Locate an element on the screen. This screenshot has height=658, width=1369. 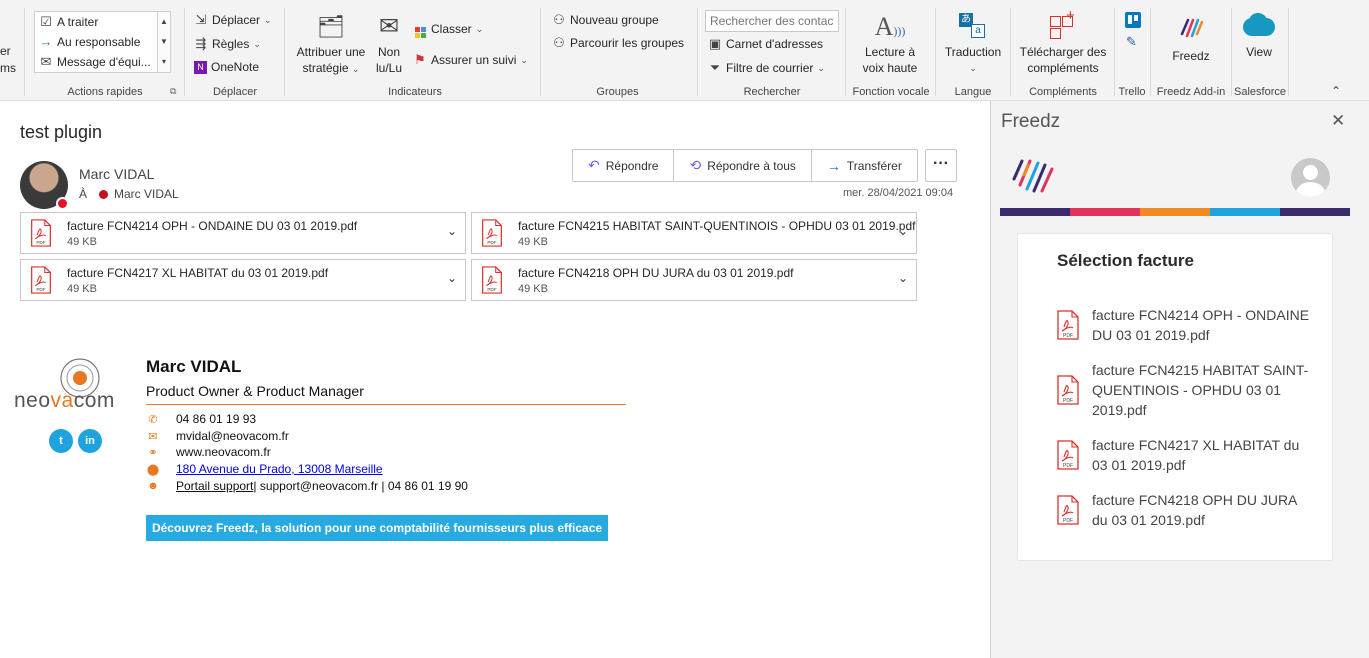
message-subject: test plugin is located at coordinates (61, 132).